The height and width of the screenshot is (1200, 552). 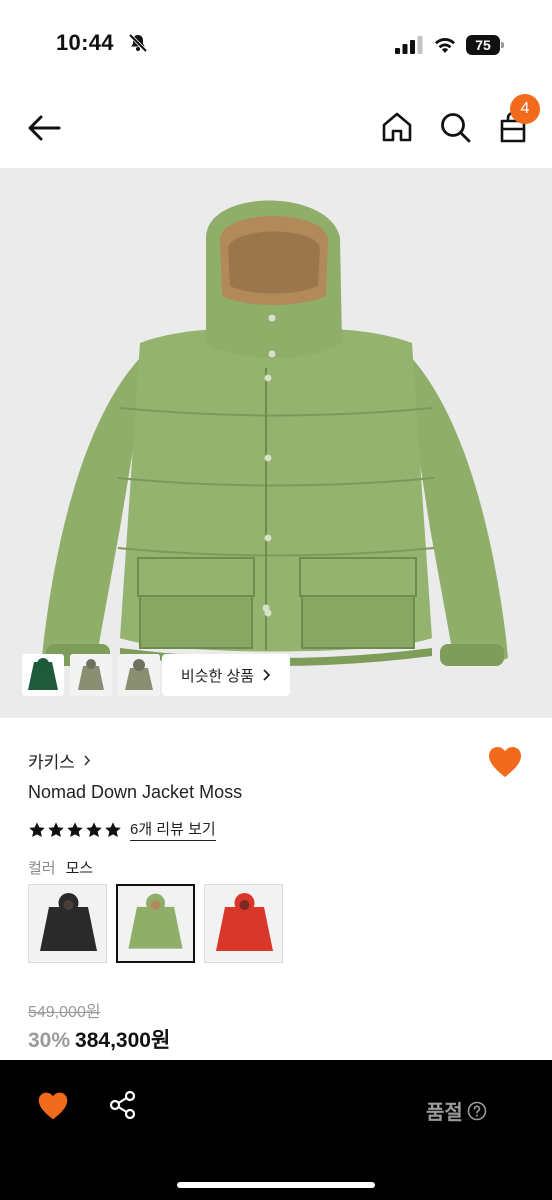 I want to click on thumbnail-model-side, so click(x=139, y=675).